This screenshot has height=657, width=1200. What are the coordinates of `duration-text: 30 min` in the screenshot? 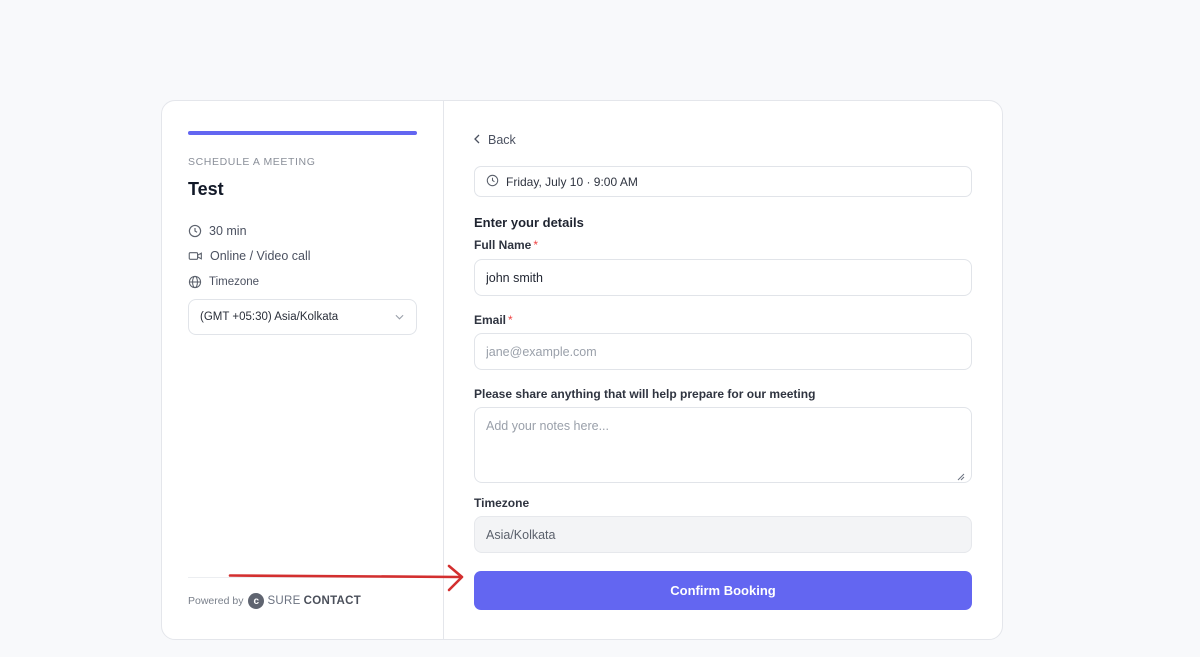 It's located at (228, 231).